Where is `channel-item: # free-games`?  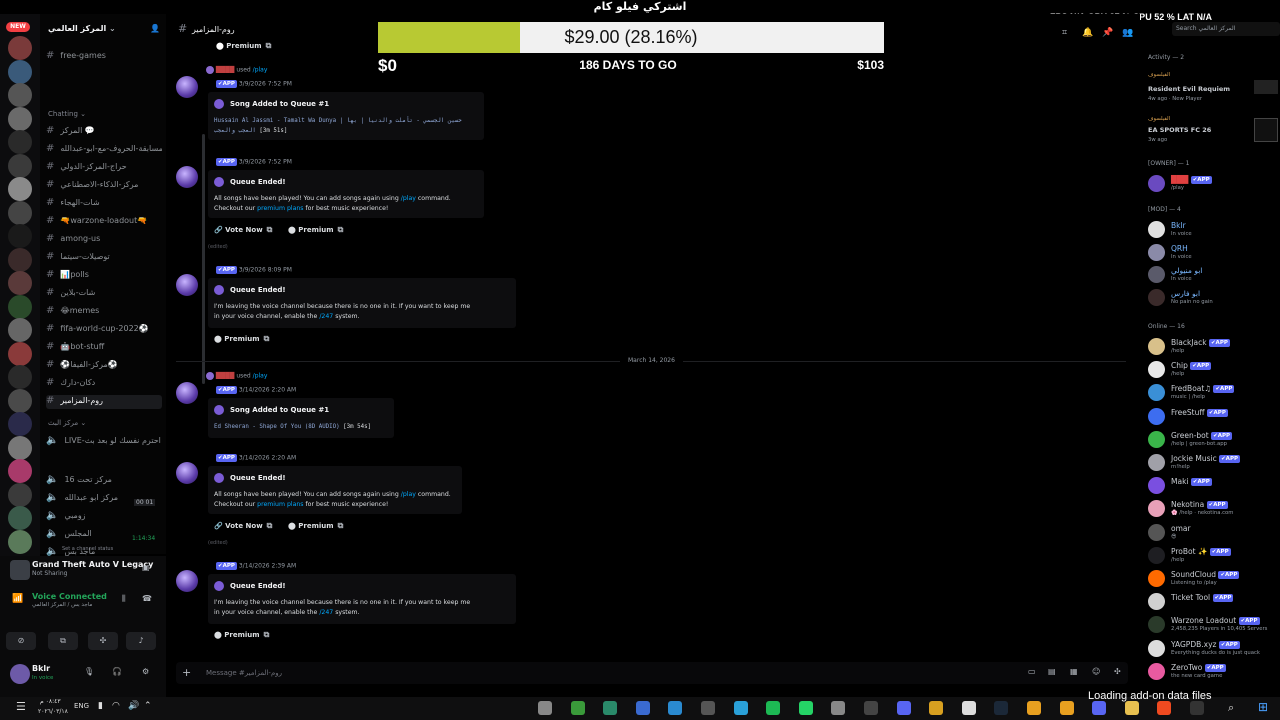 channel-item: # free-games is located at coordinates (104, 57).